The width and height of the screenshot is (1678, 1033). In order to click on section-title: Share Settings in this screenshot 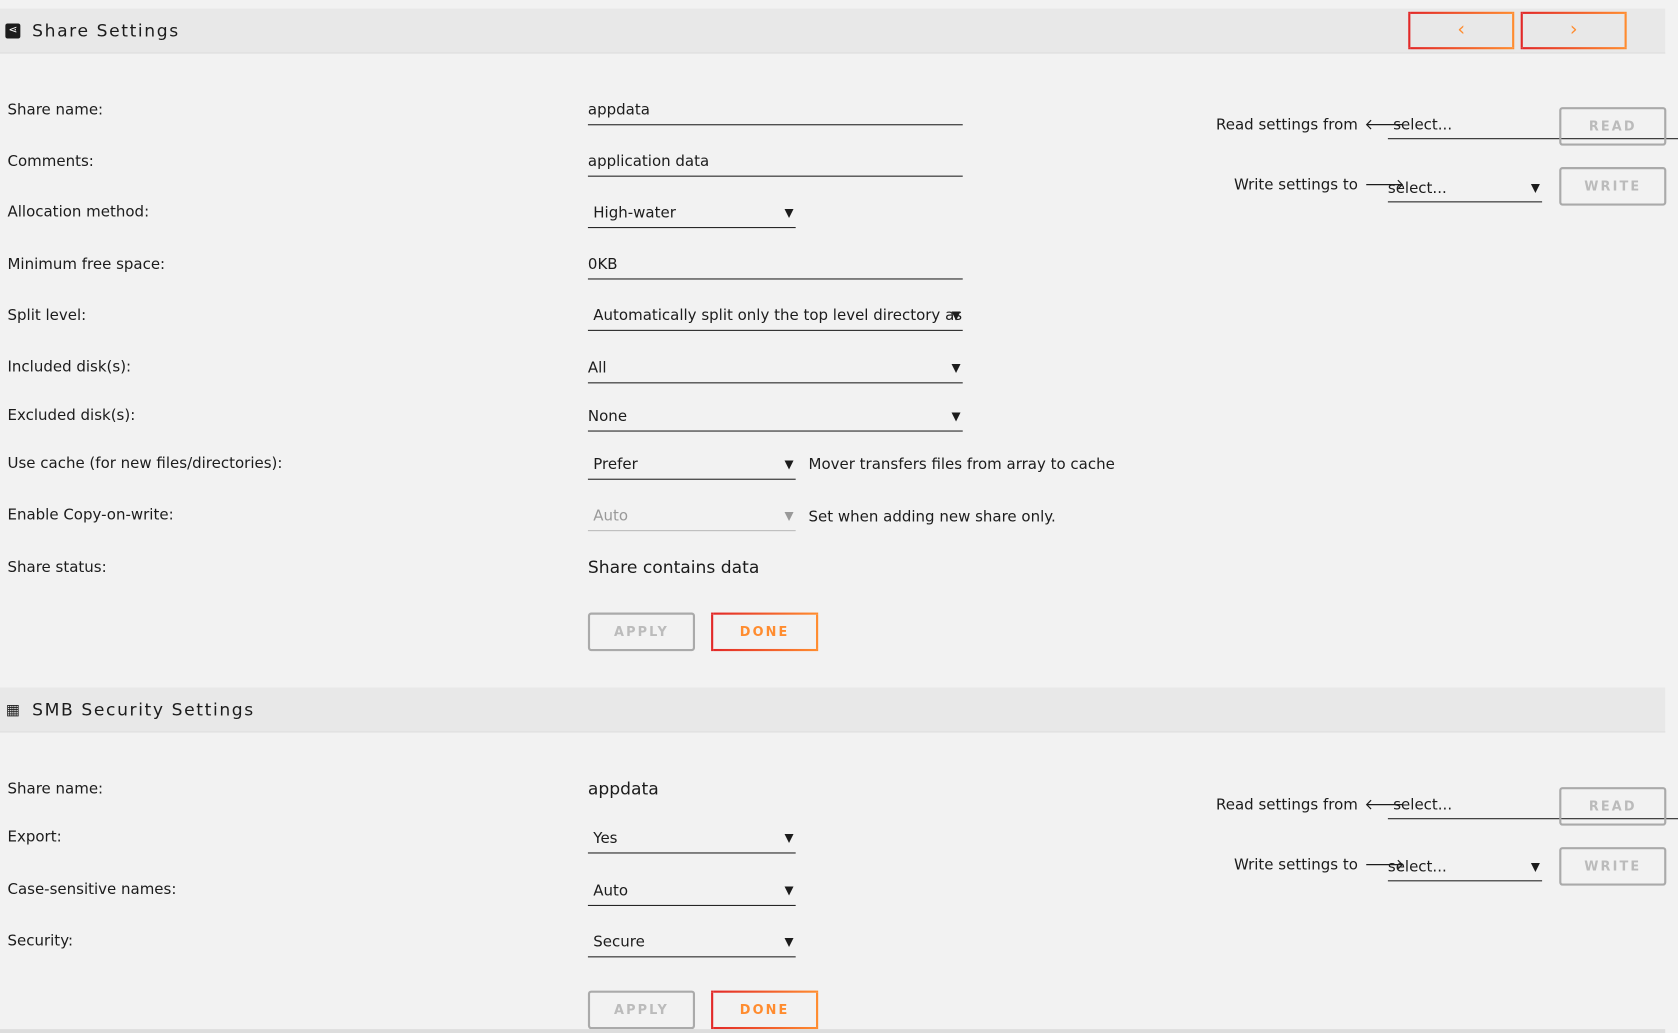, I will do `click(106, 30)`.